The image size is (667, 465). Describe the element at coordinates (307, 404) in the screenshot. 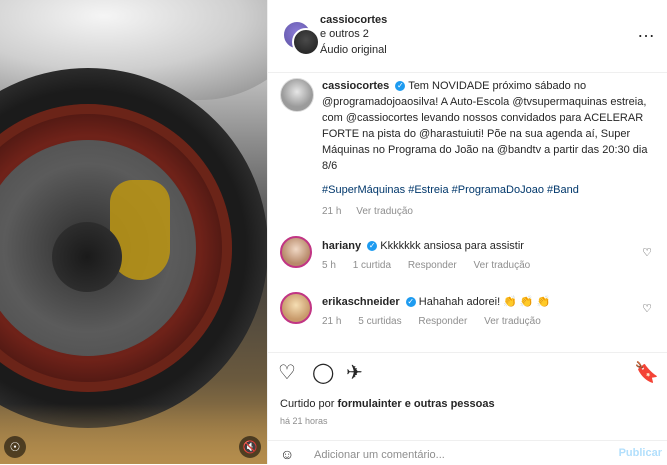

I see `likes-prefix: Curtido por` at that location.